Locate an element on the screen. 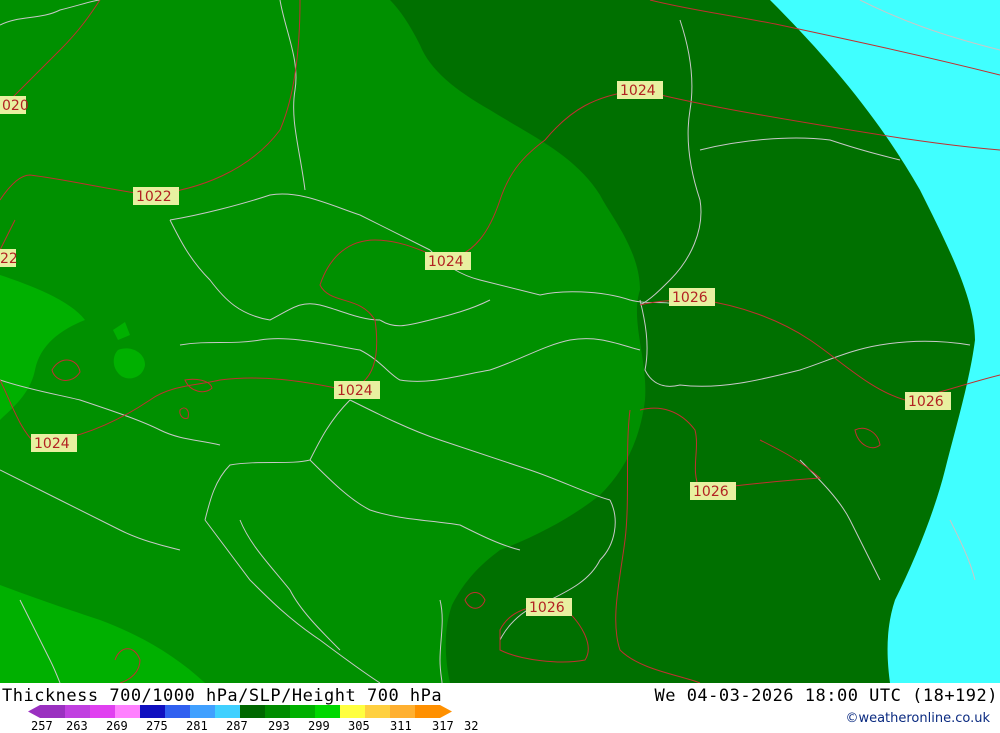 The height and width of the screenshot is (733, 1000). svg-text: 22 is located at coordinates (9, 259).